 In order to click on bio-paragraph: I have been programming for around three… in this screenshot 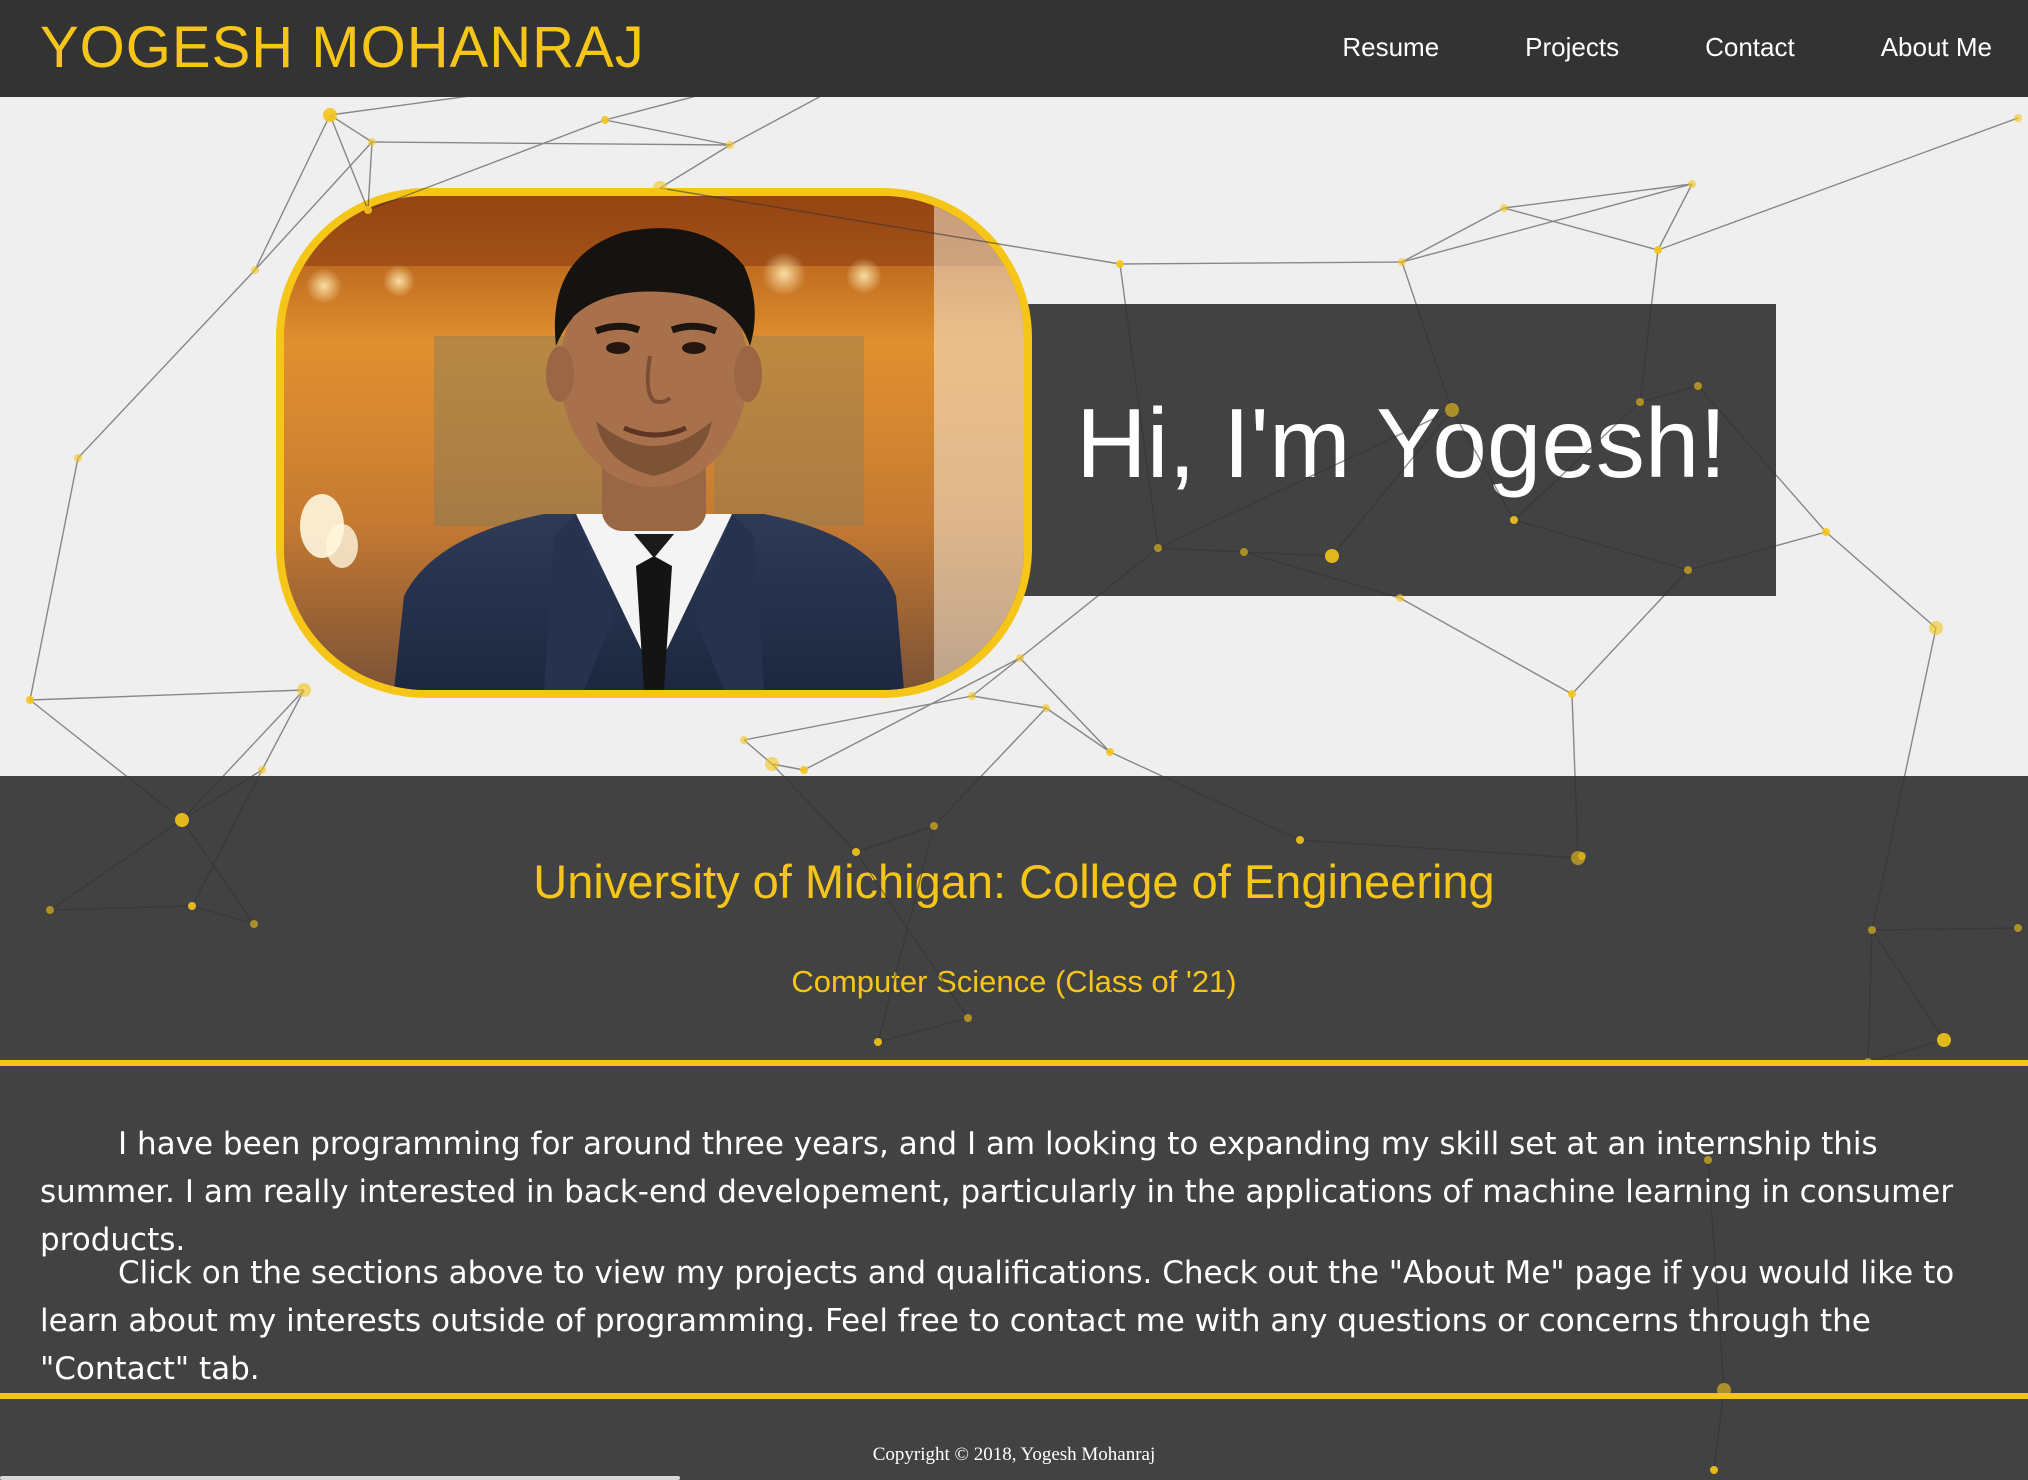, I will do `click(997, 1192)`.